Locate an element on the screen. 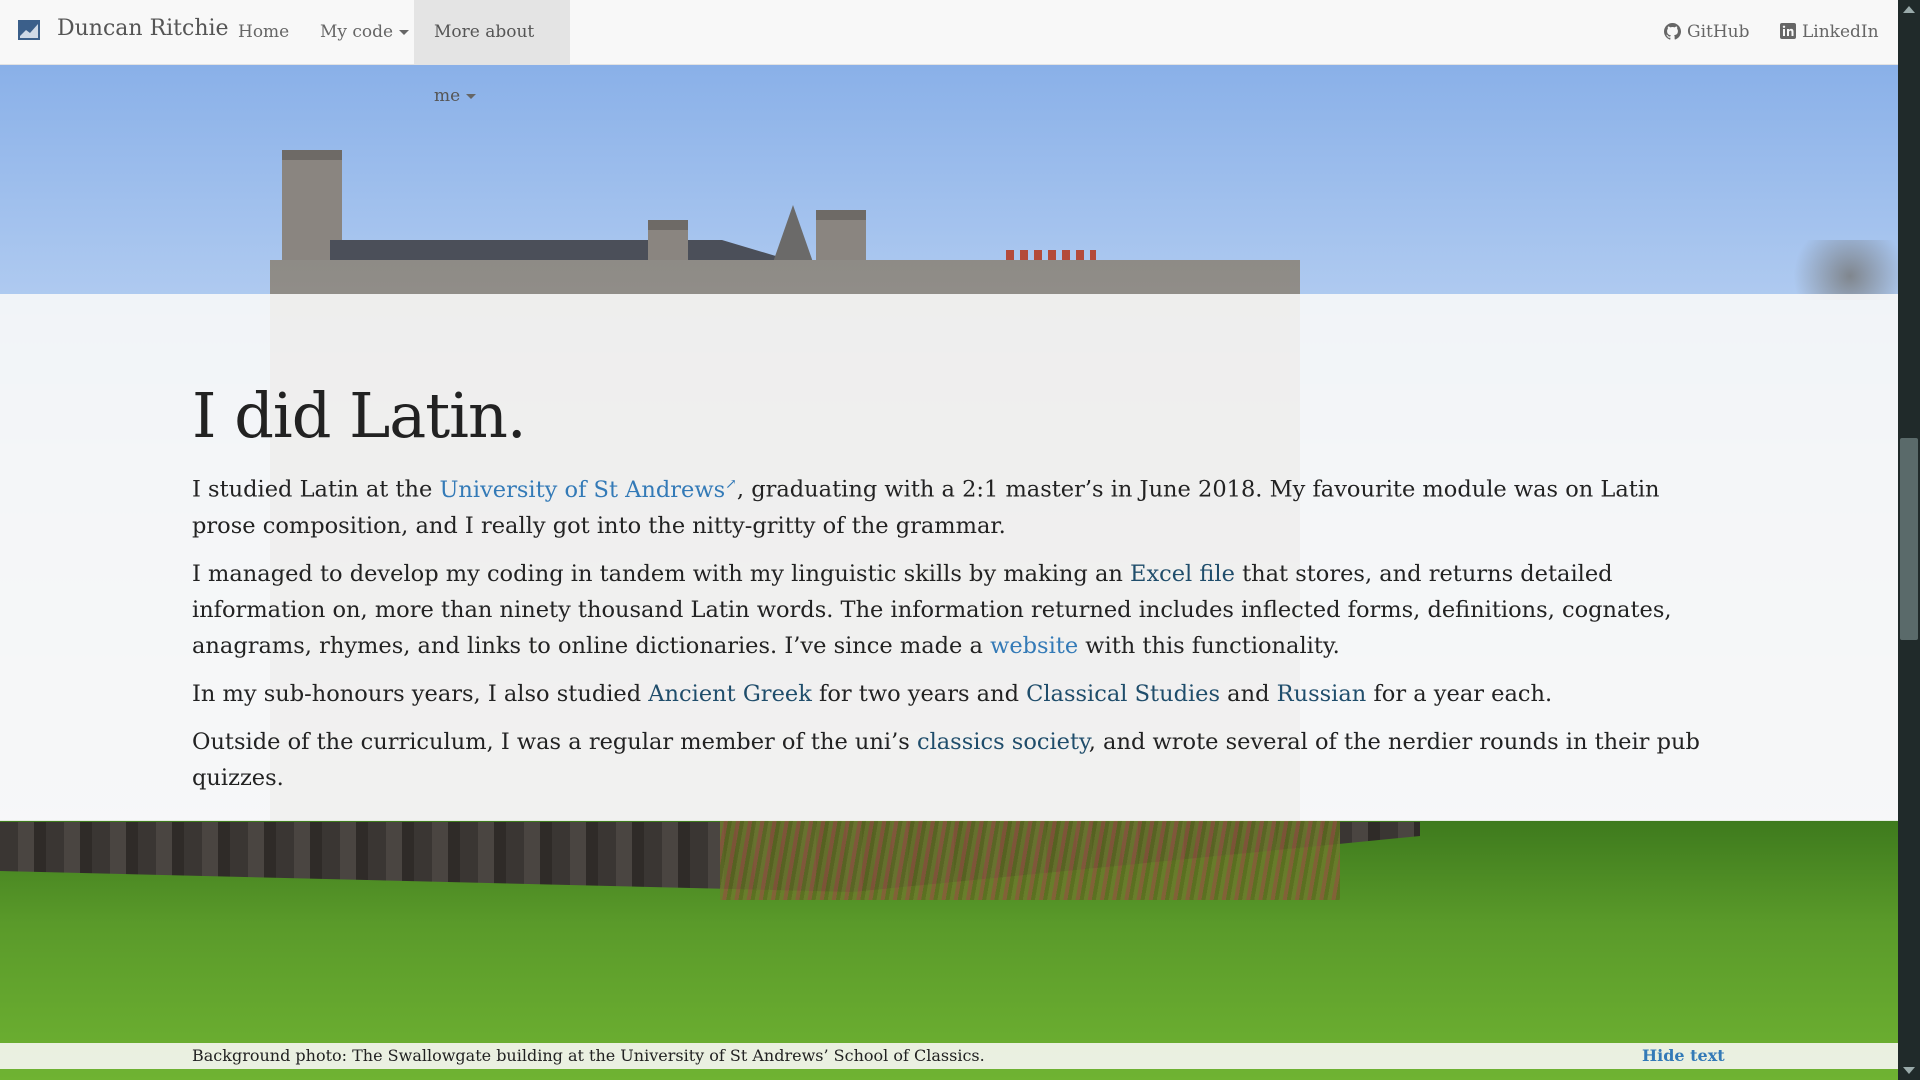 This screenshot has width=1920, height=1080. github-label: GitHub is located at coordinates (1718, 32).